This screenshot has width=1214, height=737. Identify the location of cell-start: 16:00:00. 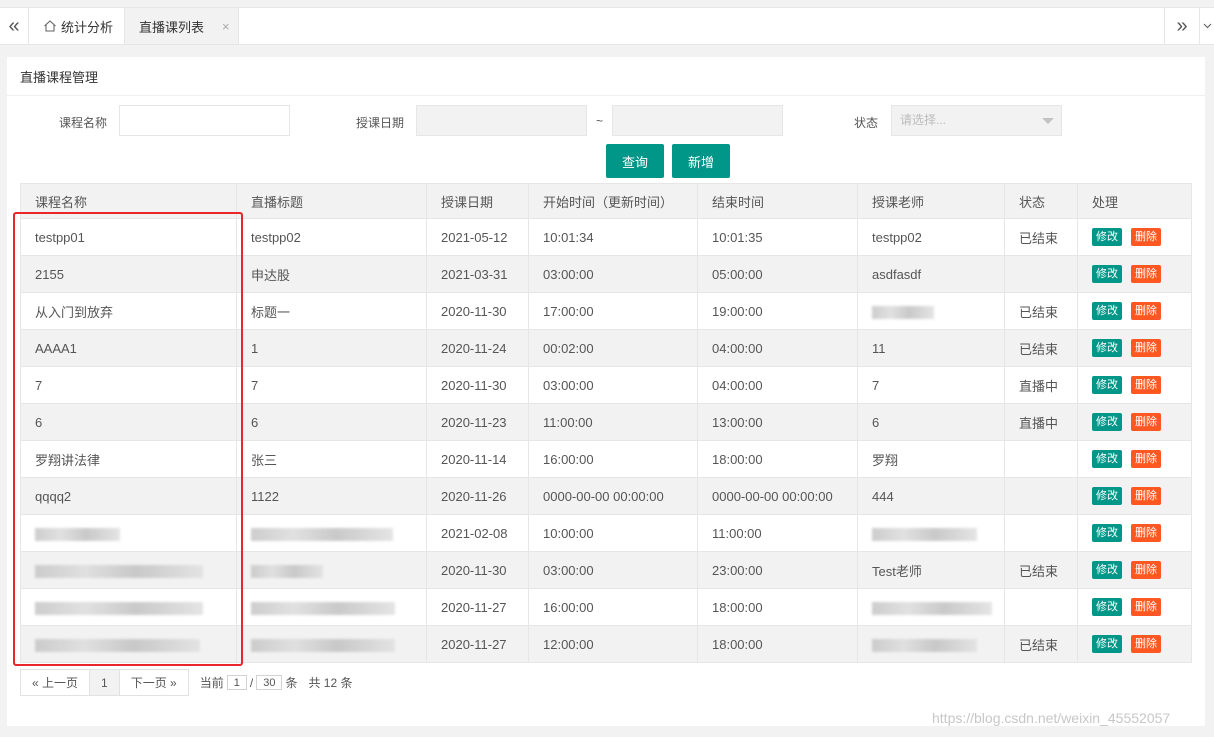
(613, 459).